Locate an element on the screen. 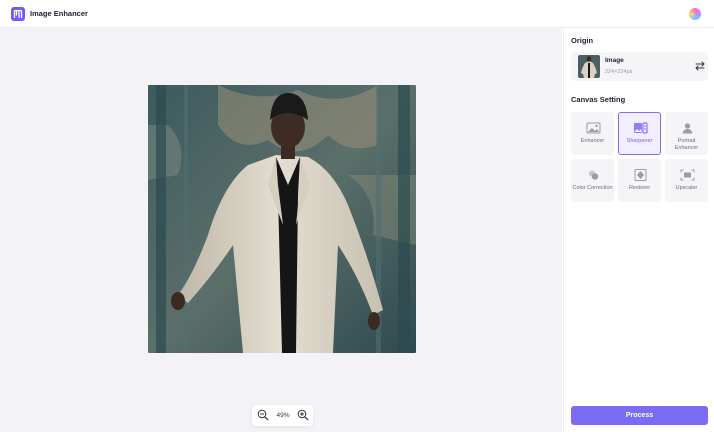 This screenshot has width=714, height=432. zoom-level: 49% is located at coordinates (283, 415).